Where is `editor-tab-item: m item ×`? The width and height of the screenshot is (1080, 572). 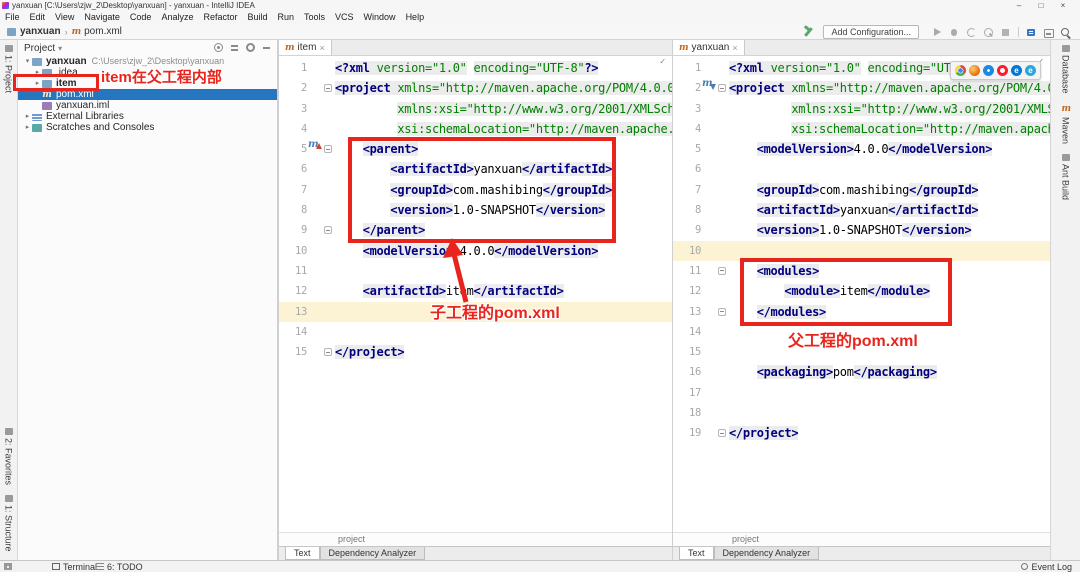 editor-tab-item: m item × is located at coordinates (305, 47).